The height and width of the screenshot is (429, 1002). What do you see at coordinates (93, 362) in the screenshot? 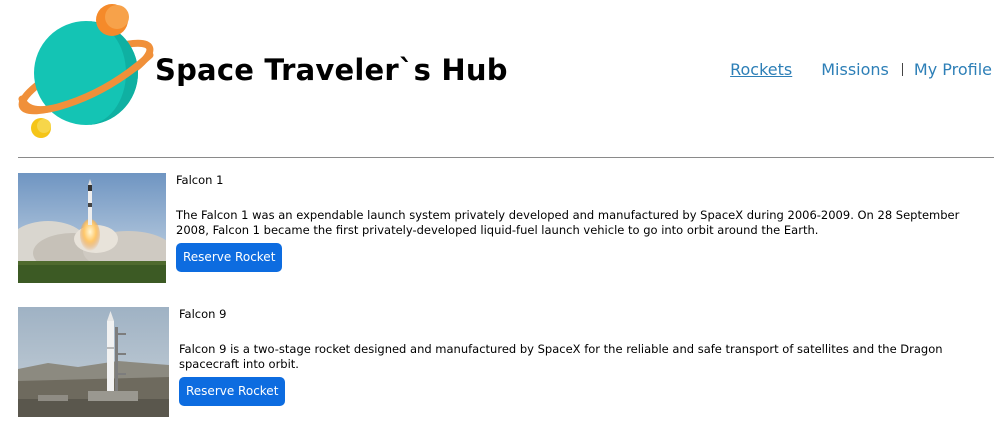
I see `falcon9-pad-photo` at bounding box center [93, 362].